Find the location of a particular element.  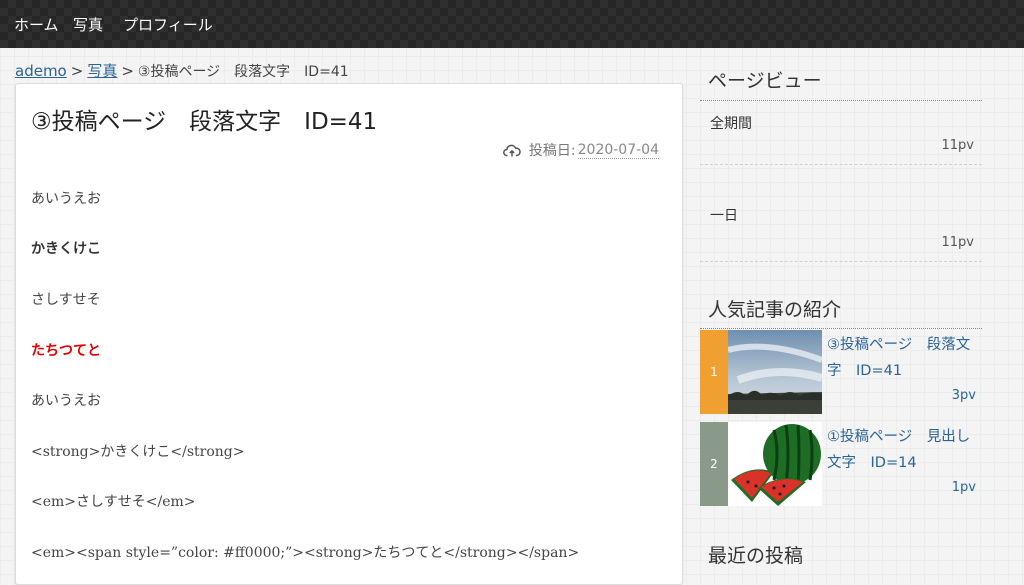

breadcrumb: ademo > 写真 > ③投稿ページ 段落文字 ID=41 is located at coordinates (182, 70).